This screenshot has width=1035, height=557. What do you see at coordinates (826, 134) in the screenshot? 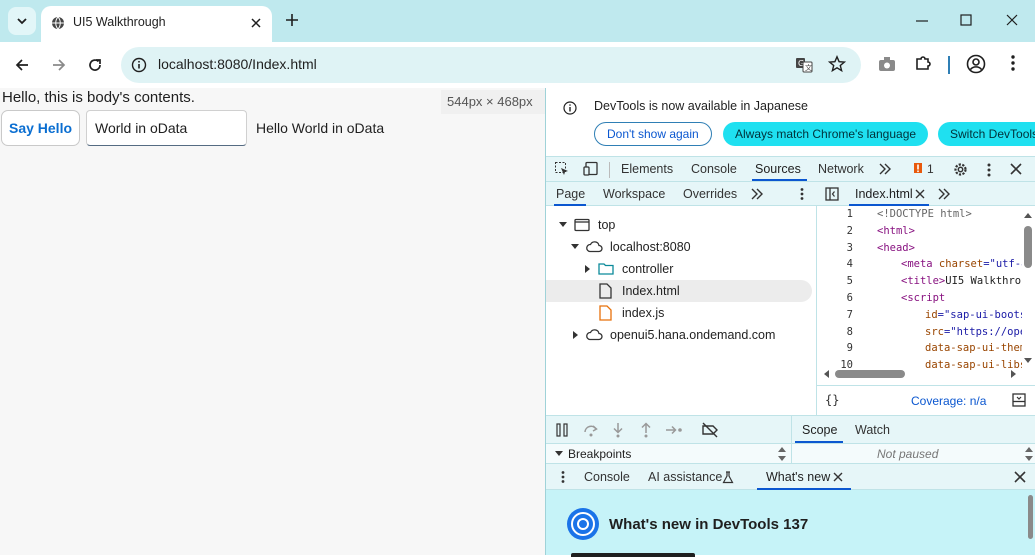
I see `always-match-language-button: Always match Chrome's language` at bounding box center [826, 134].